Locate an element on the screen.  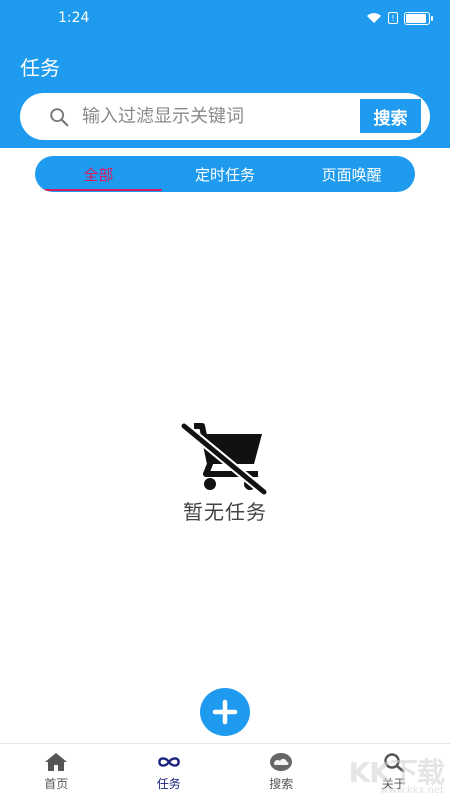
page-title: 任务 is located at coordinates (40, 68).